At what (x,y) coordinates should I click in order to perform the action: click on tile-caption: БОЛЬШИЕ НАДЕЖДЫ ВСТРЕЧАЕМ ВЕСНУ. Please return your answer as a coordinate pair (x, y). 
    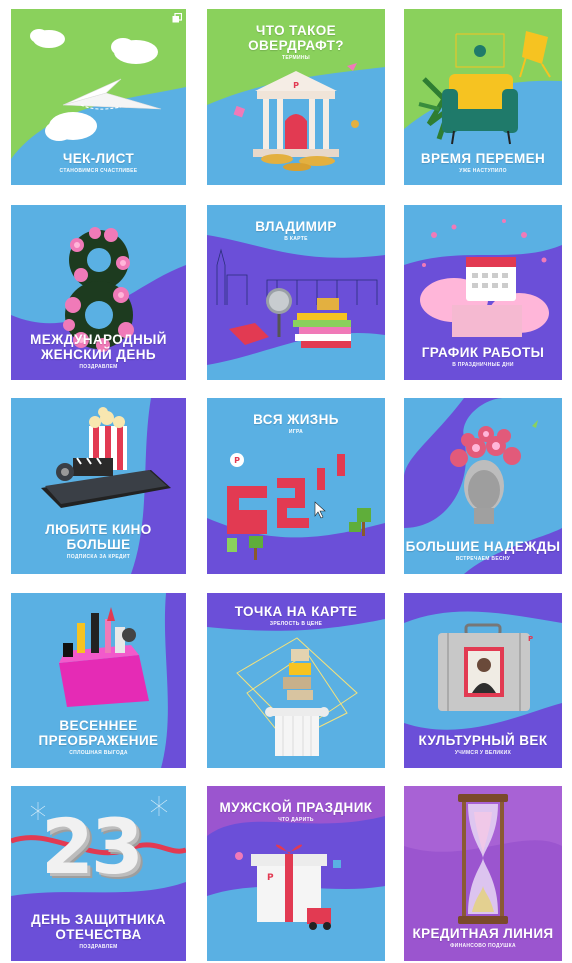
    Looking at the image, I should click on (483, 550).